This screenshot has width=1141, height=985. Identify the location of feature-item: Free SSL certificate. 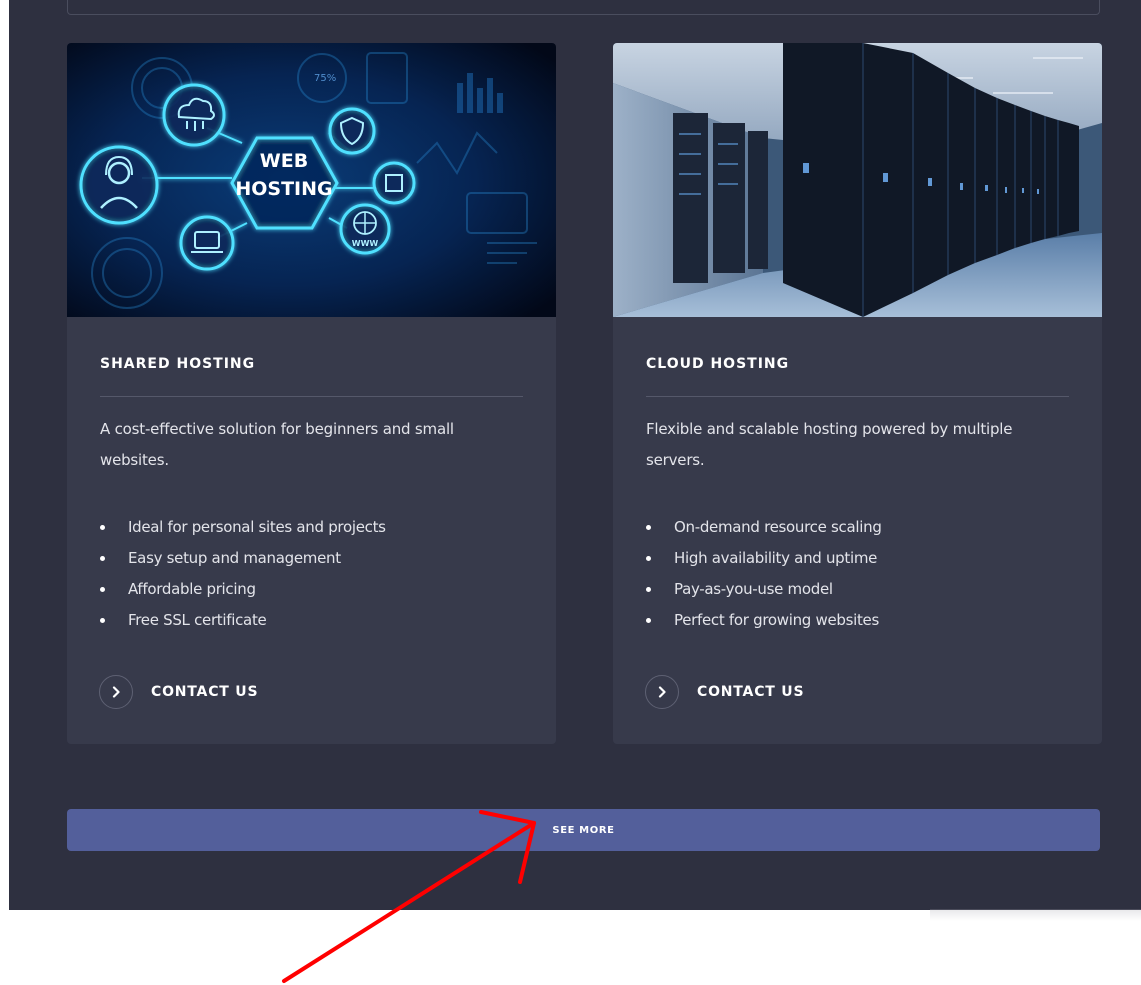
(311, 620).